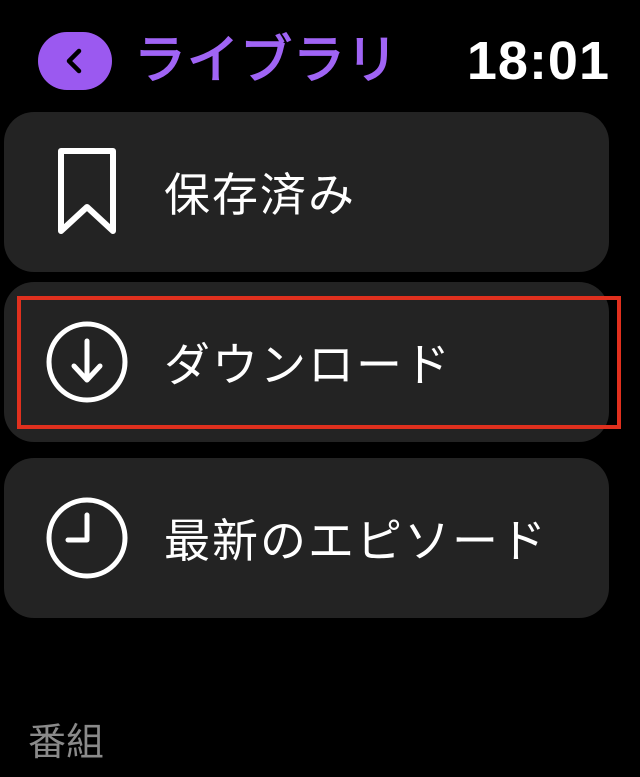 The width and height of the screenshot is (640, 777). I want to click on section-title-programs: 番組, so click(66, 742).